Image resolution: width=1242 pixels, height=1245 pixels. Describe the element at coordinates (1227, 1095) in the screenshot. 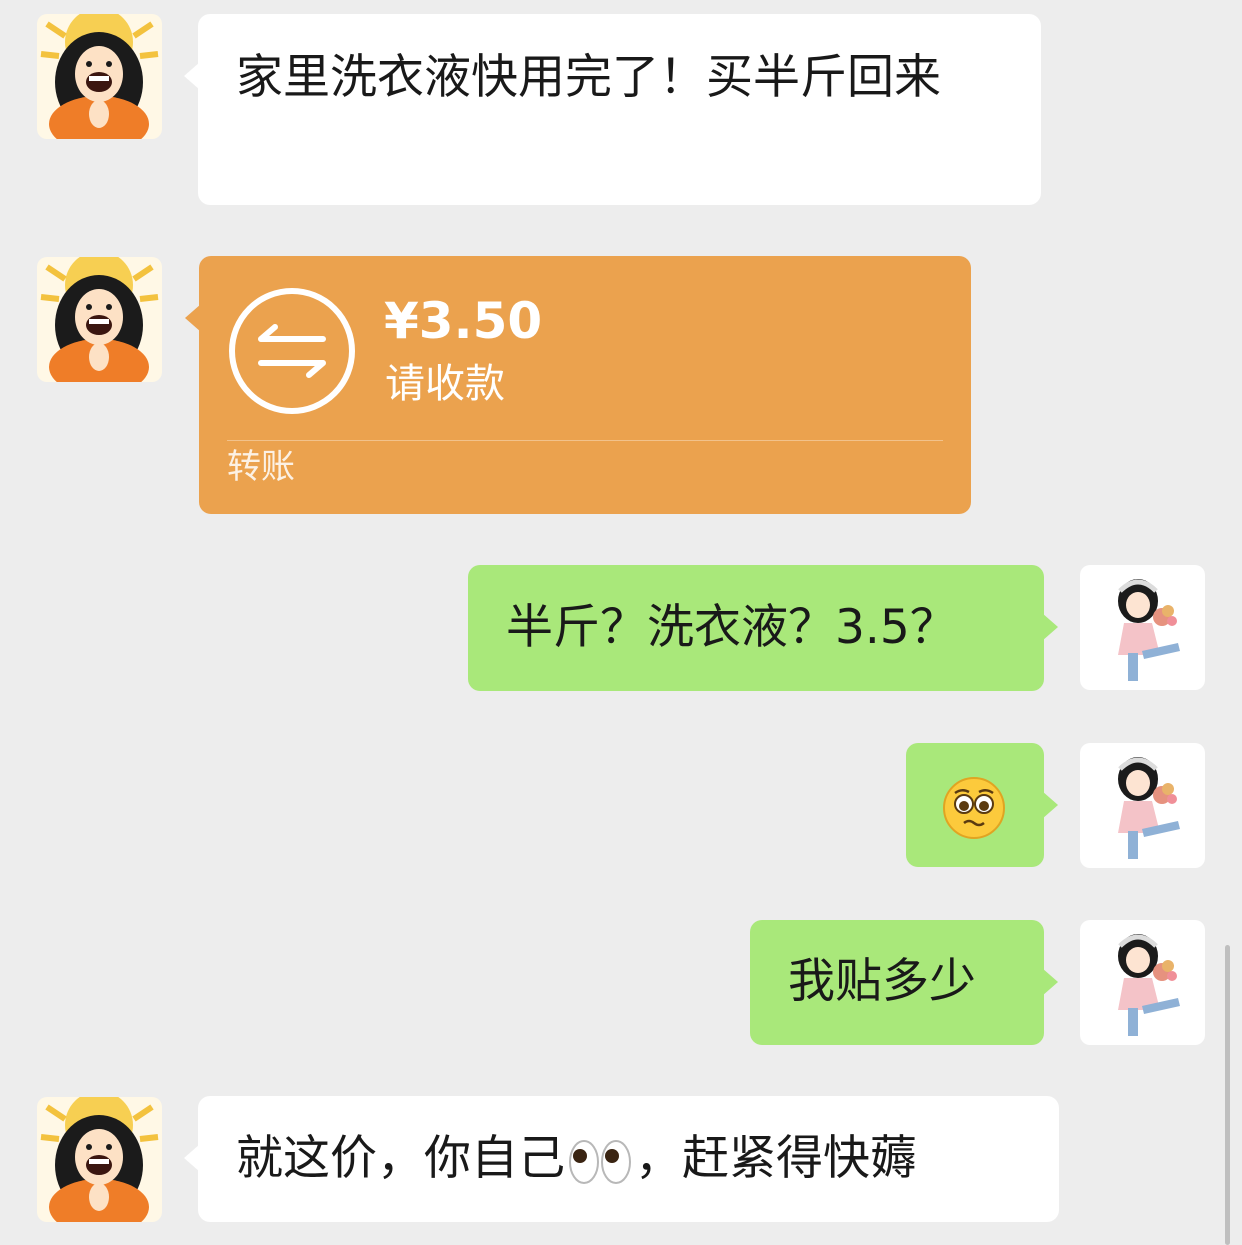

I see `scrollbar` at that location.